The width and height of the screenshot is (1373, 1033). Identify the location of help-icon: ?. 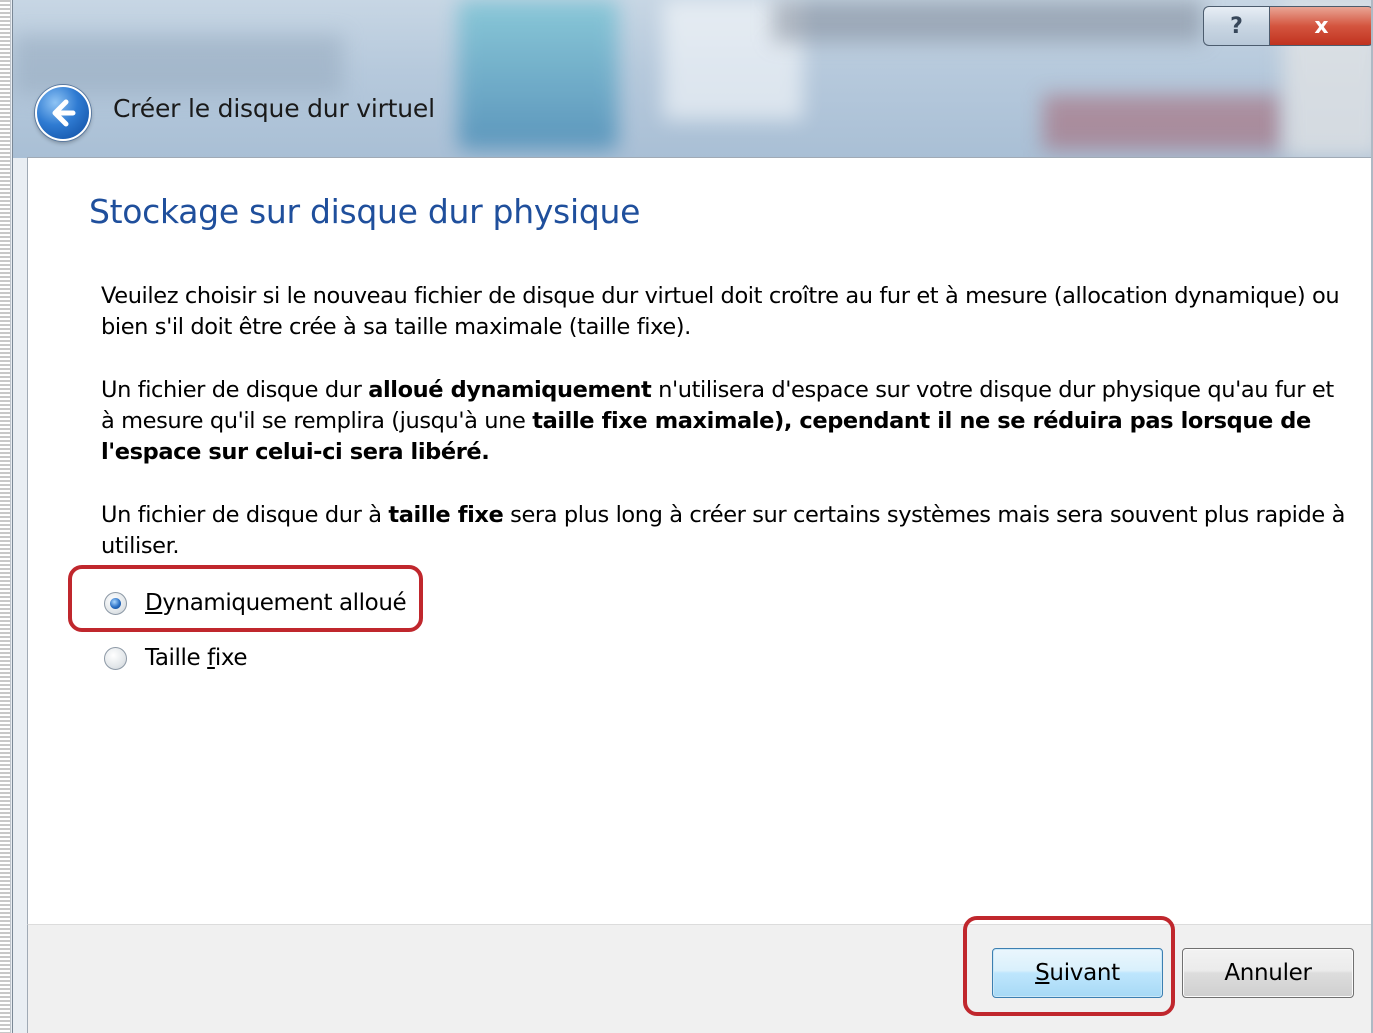
(1236, 26).